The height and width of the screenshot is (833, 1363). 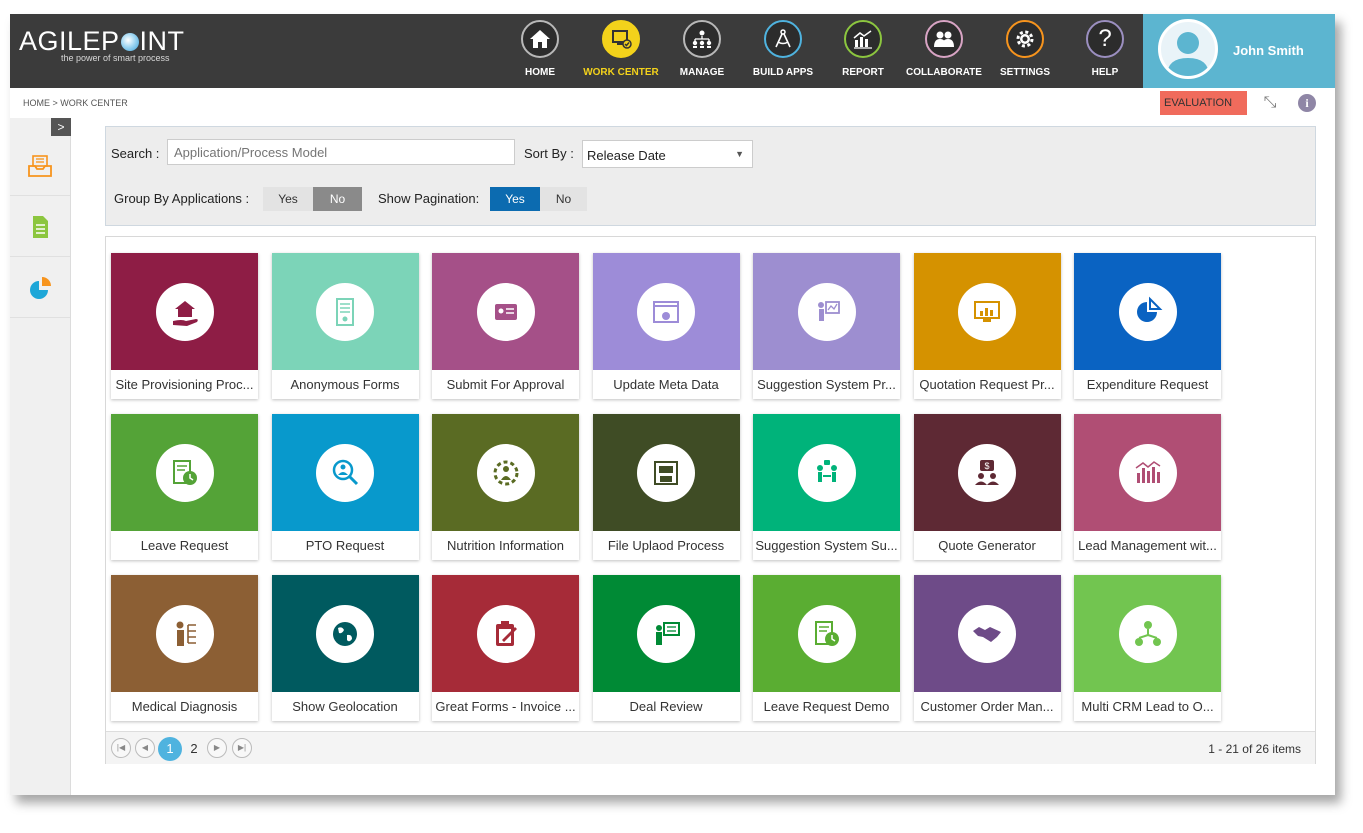 I want to click on sidebar-expand-icon: >, so click(x=61, y=127).